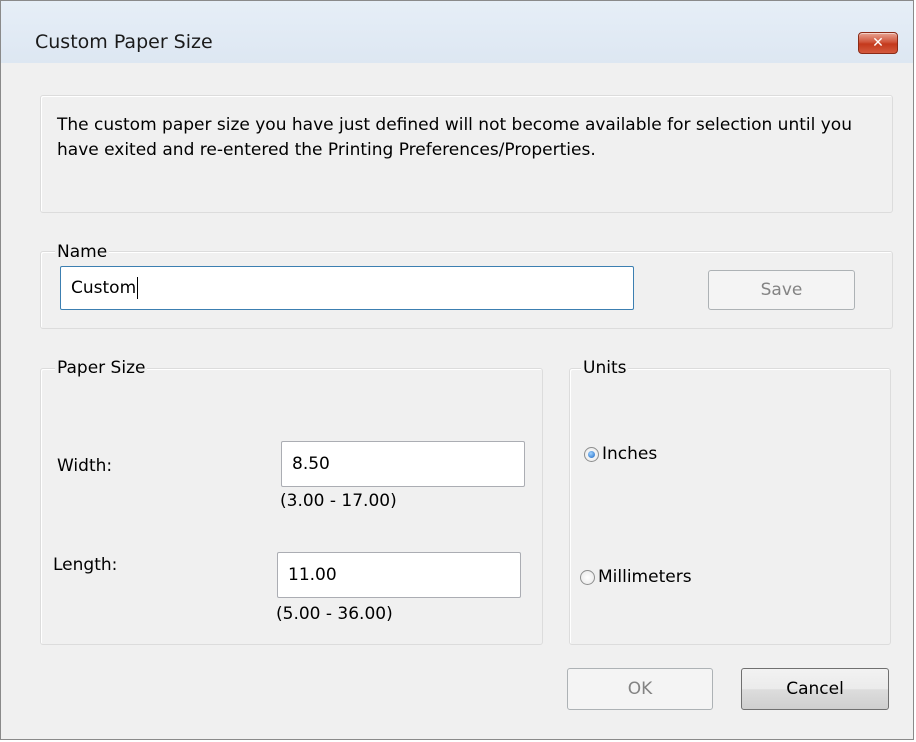 The image size is (916, 742). I want to click on millimeters-radio, so click(587, 577).